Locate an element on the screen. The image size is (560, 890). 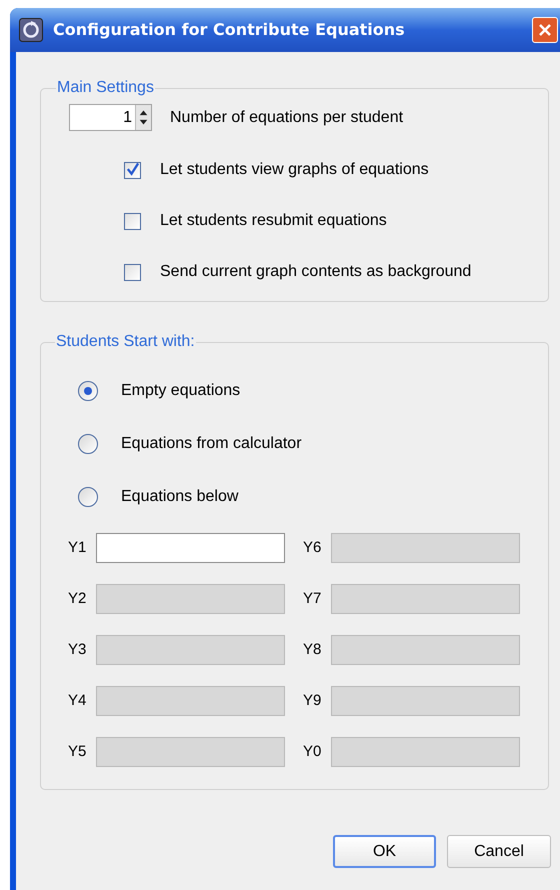
ok-button: OK is located at coordinates (384, 851).